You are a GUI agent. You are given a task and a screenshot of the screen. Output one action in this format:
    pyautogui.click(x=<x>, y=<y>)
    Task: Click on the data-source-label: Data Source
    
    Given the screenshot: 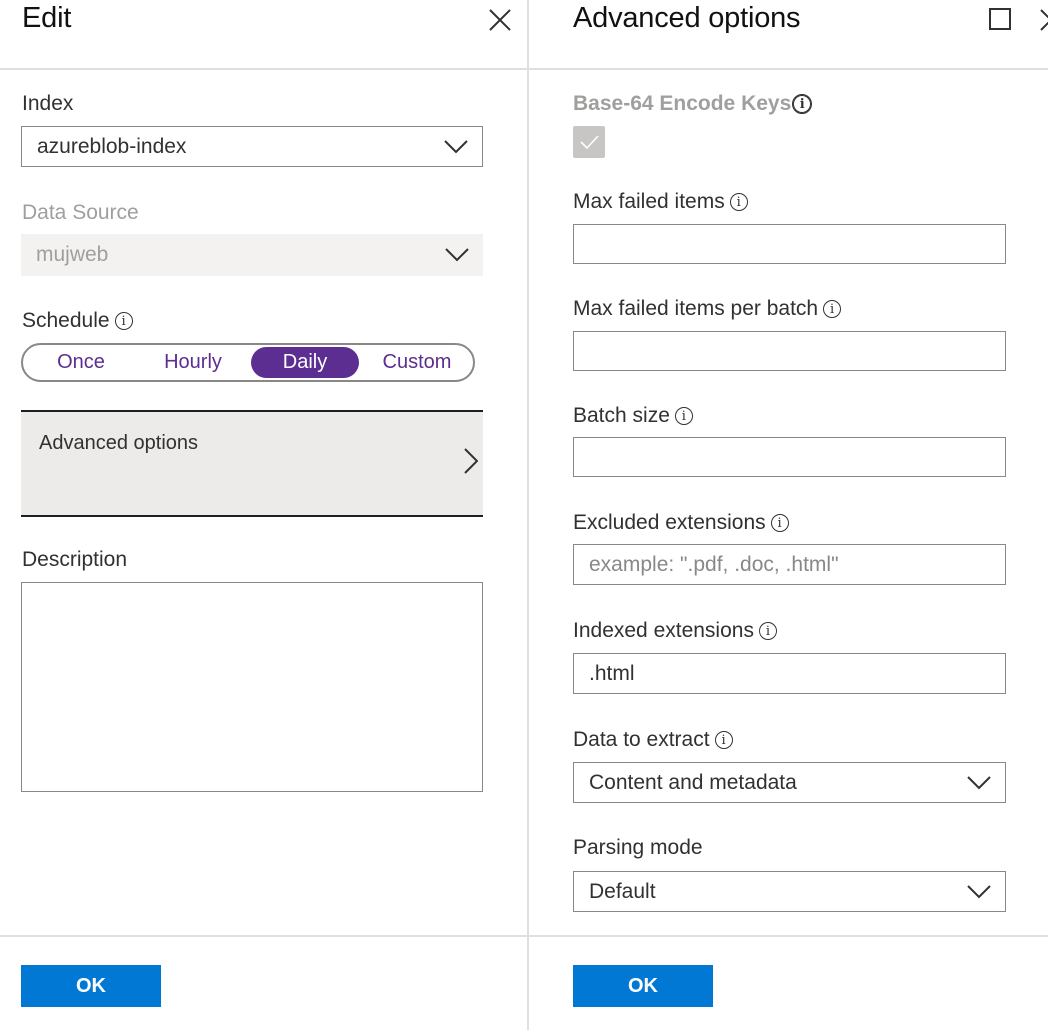 What is the action you would take?
    pyautogui.click(x=80, y=212)
    